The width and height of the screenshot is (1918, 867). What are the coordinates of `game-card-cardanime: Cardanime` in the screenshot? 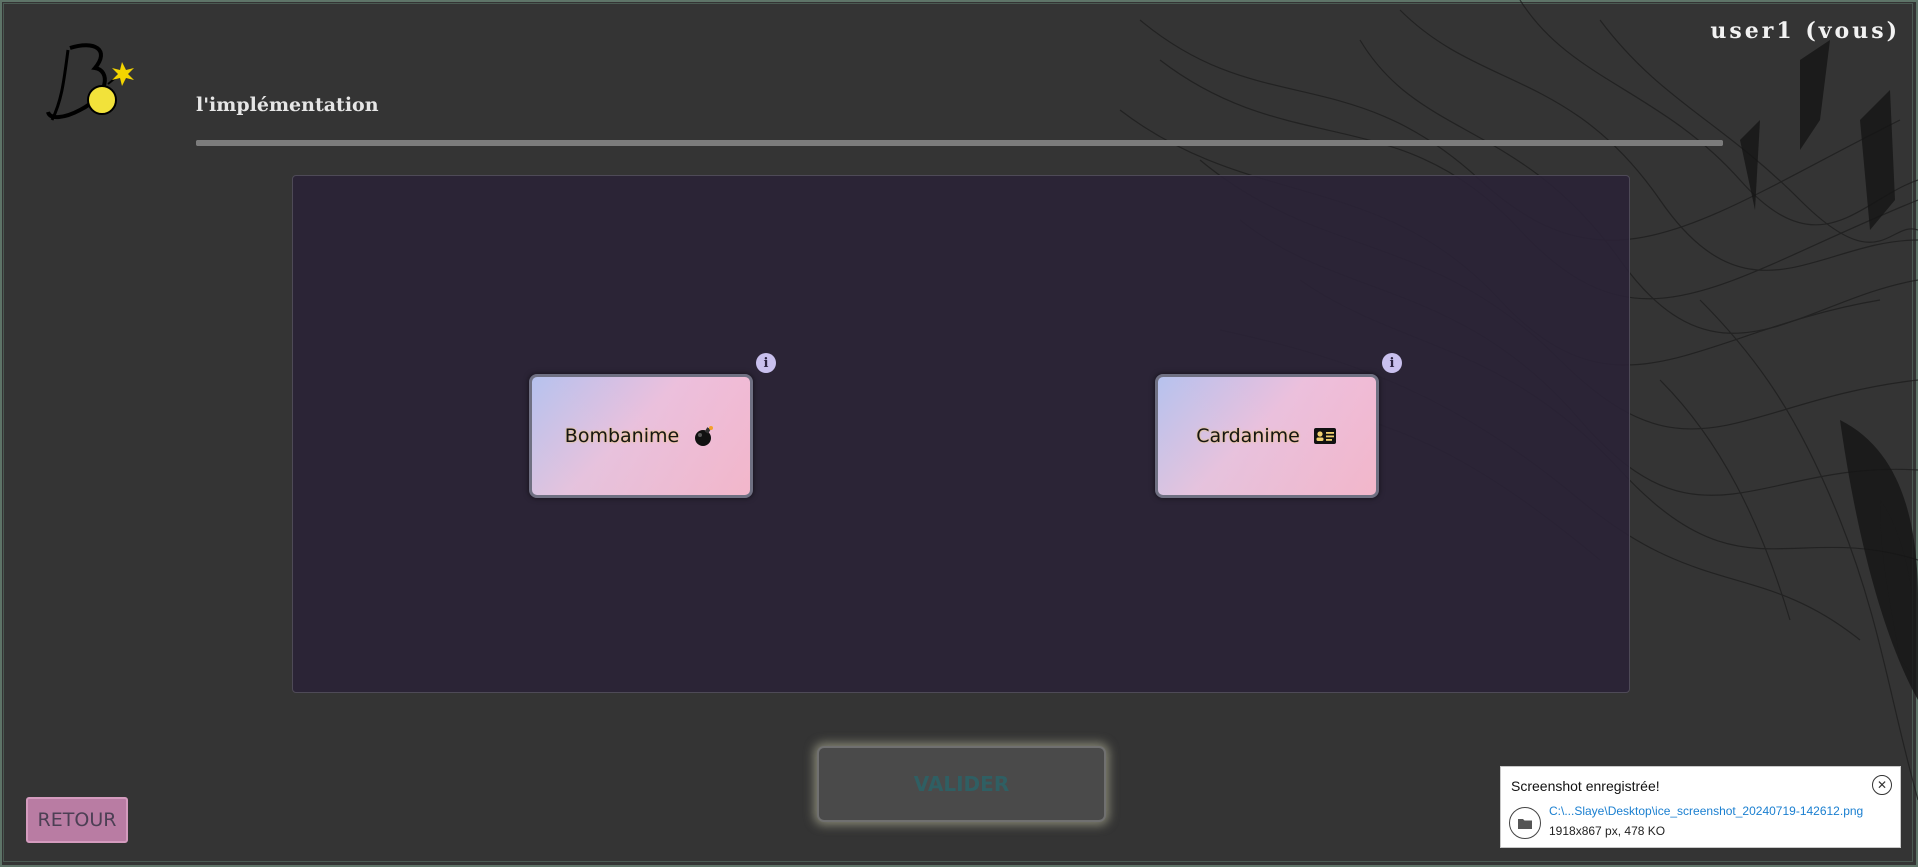 It's located at (1267, 436).